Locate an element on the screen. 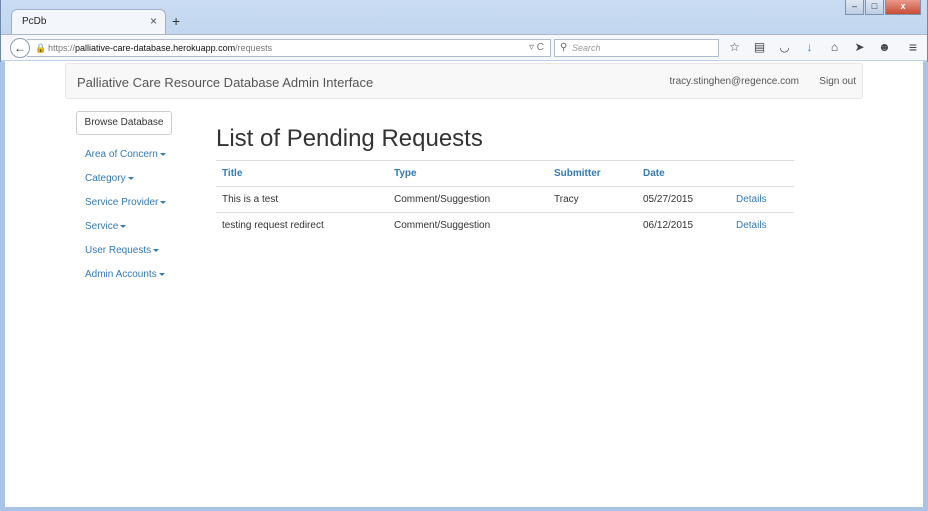 The image size is (928, 511). lock-icon: 🔒 is located at coordinates (41, 48).